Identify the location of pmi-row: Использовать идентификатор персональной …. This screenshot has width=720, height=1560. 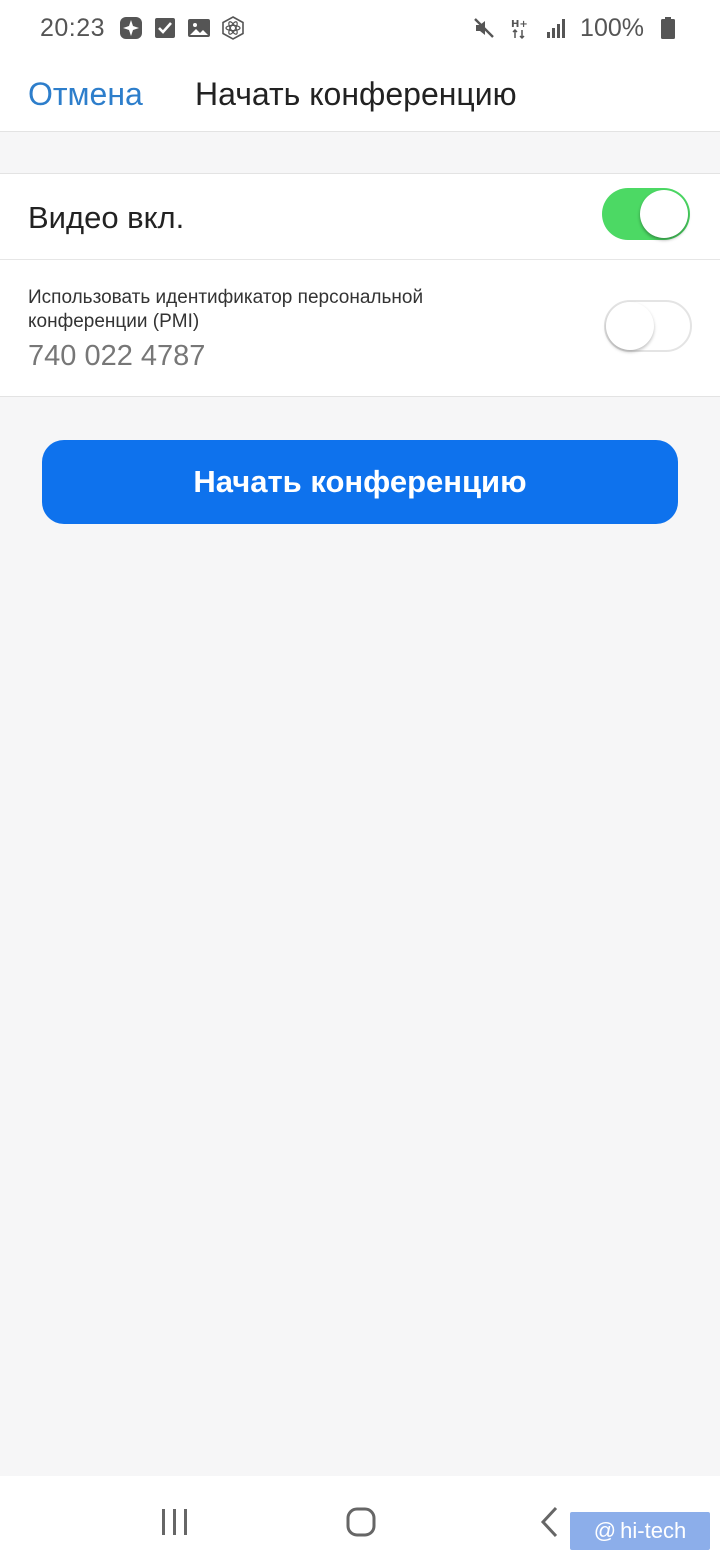
(360, 329).